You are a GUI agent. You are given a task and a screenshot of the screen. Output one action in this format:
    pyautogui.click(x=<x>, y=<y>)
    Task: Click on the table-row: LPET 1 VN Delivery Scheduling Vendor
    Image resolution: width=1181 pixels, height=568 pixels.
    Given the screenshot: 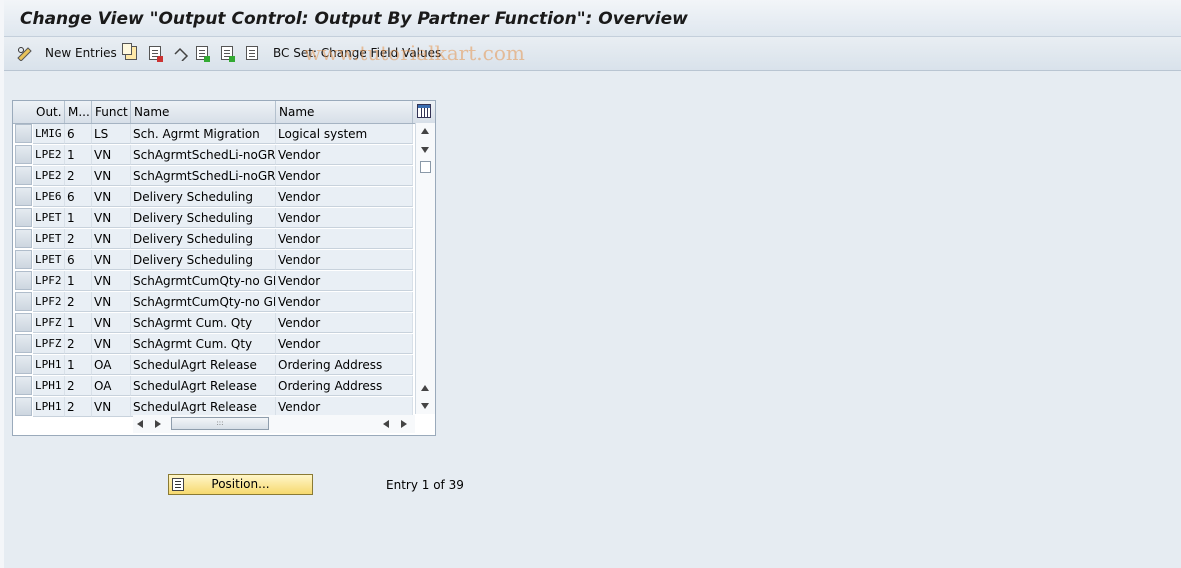 What is the action you would take?
    pyautogui.click(x=223, y=218)
    